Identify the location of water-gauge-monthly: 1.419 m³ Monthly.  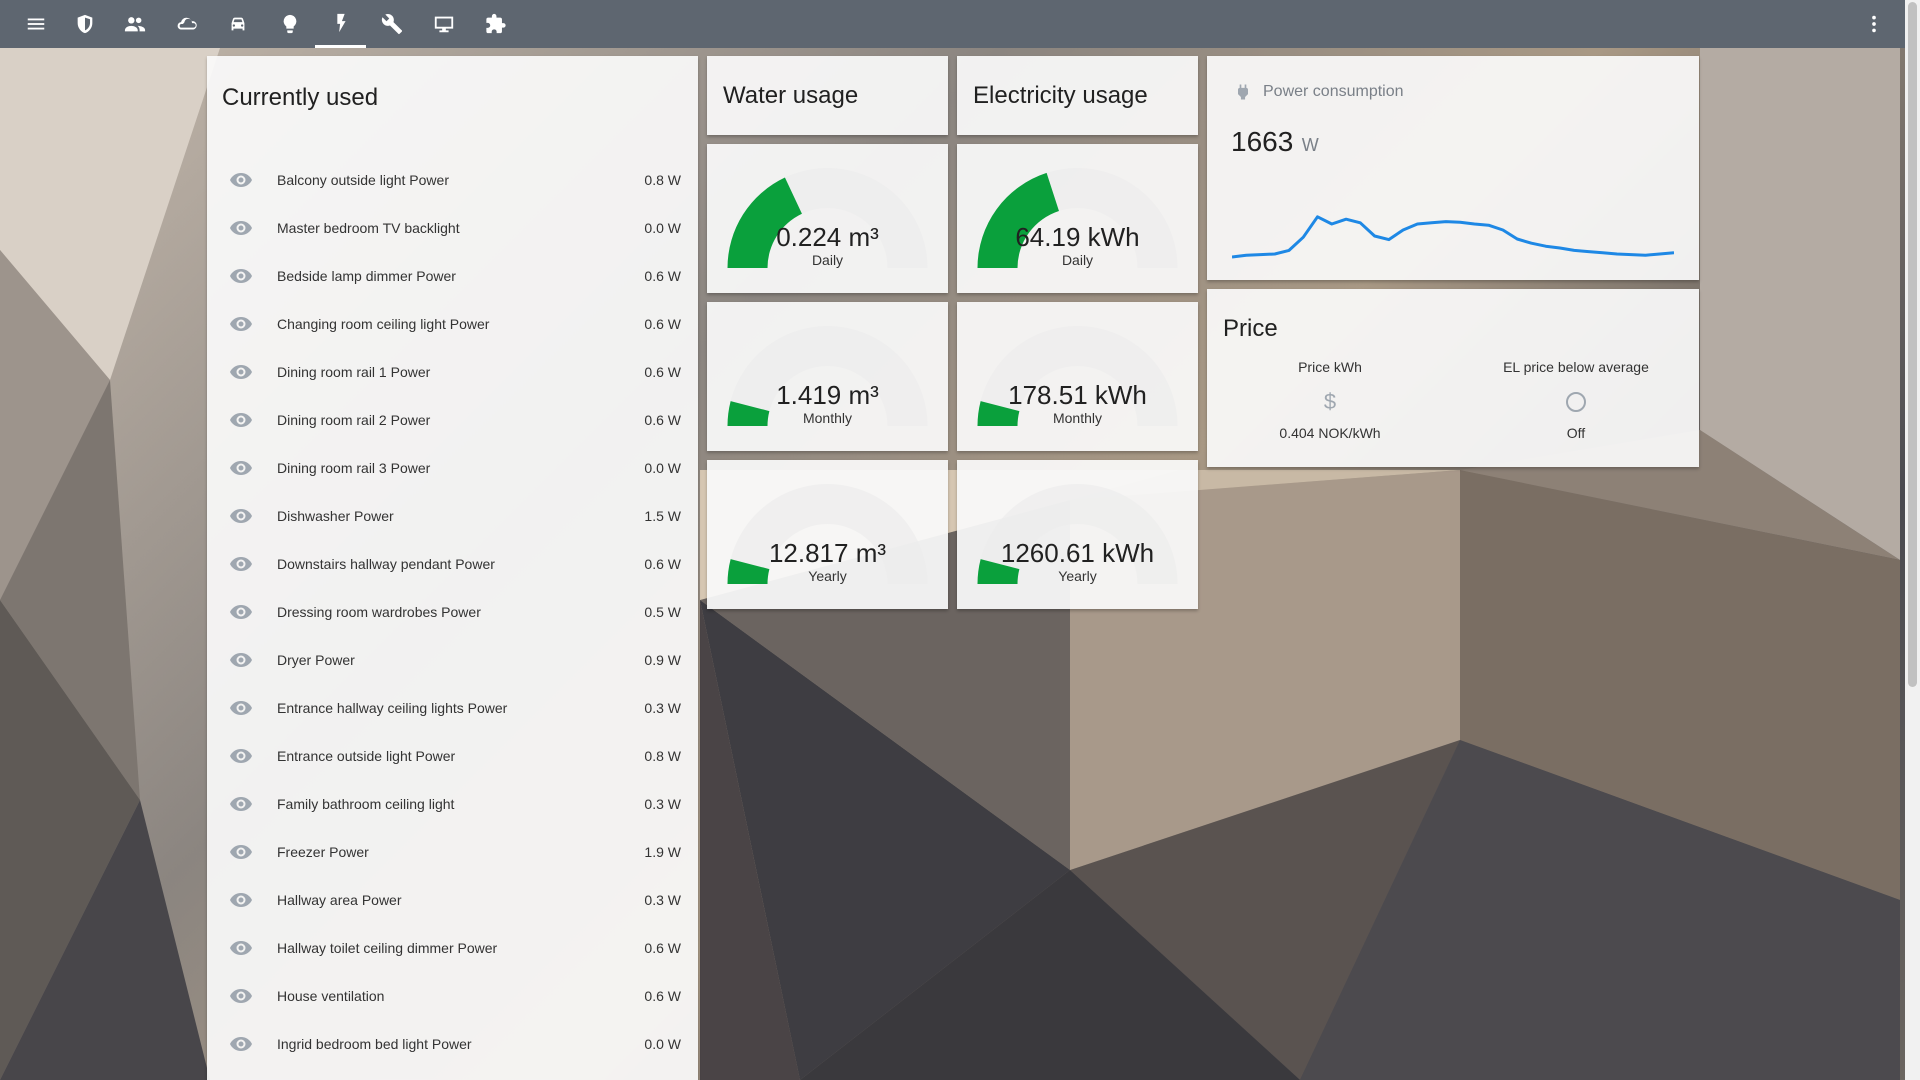
(827, 376).